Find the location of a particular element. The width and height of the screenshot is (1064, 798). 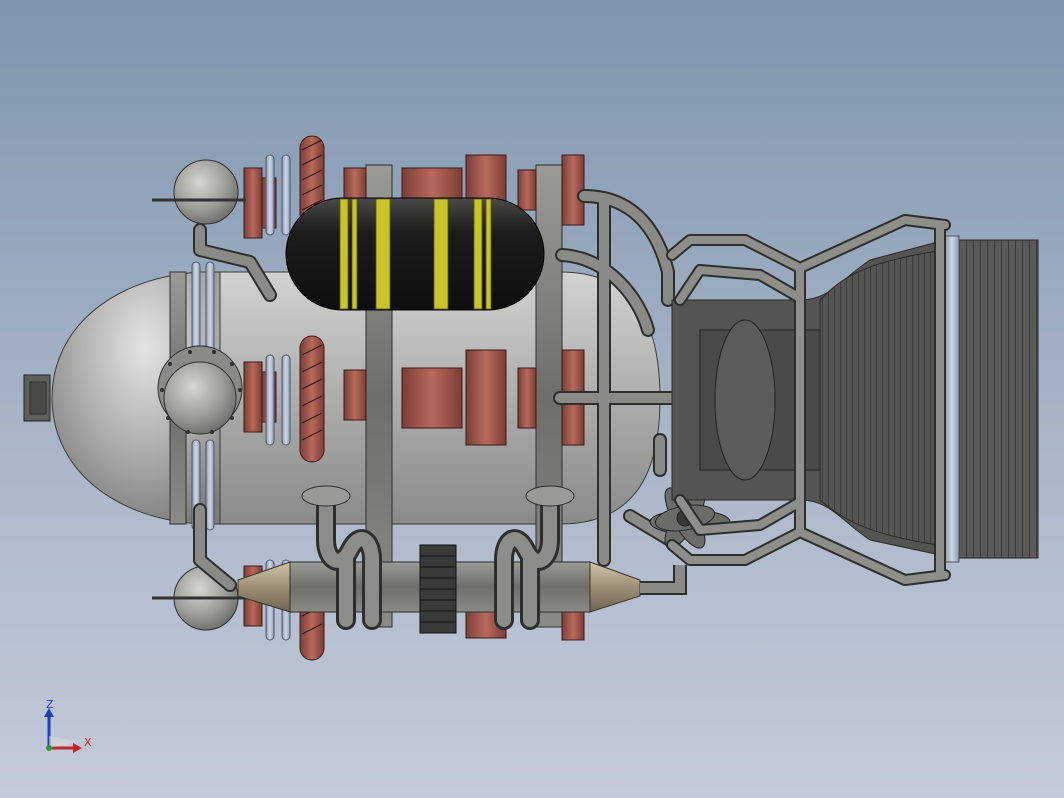

x-axis-label: X is located at coordinates (88, 742).